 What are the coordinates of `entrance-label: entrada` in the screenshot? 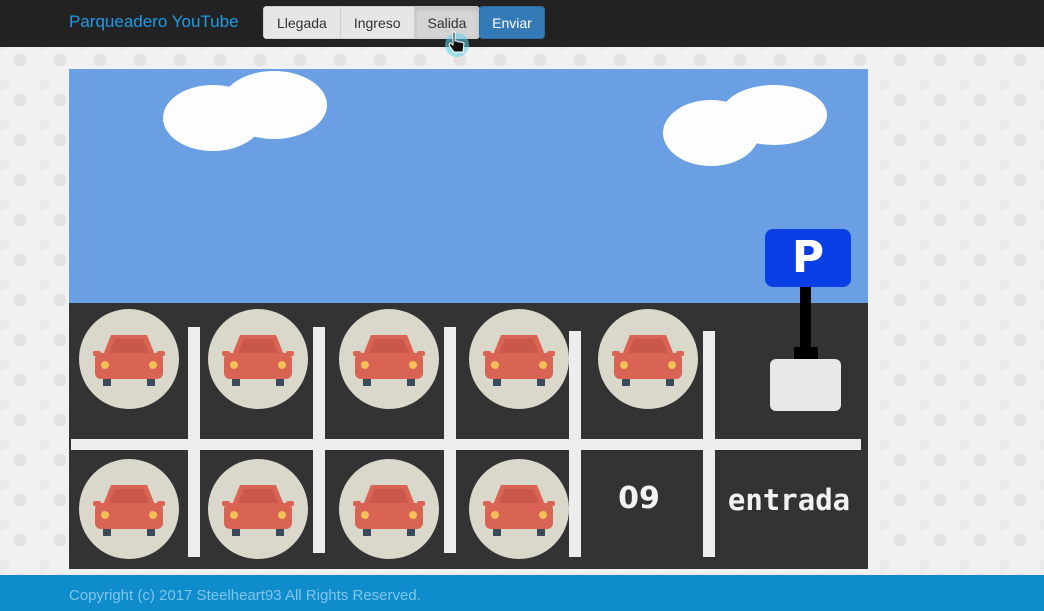 It's located at (789, 500).